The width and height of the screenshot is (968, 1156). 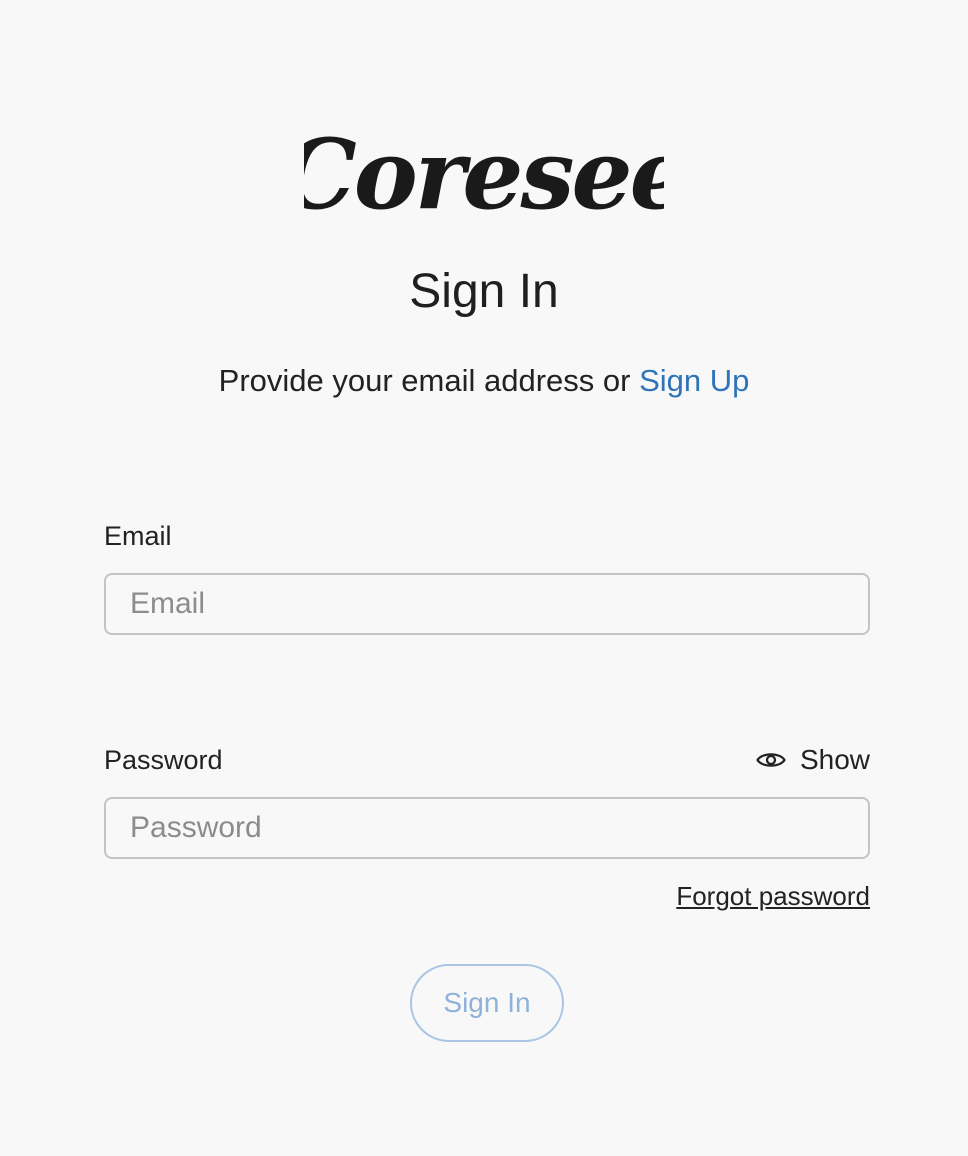 I want to click on page-title: Sign In, so click(x=484, y=291).